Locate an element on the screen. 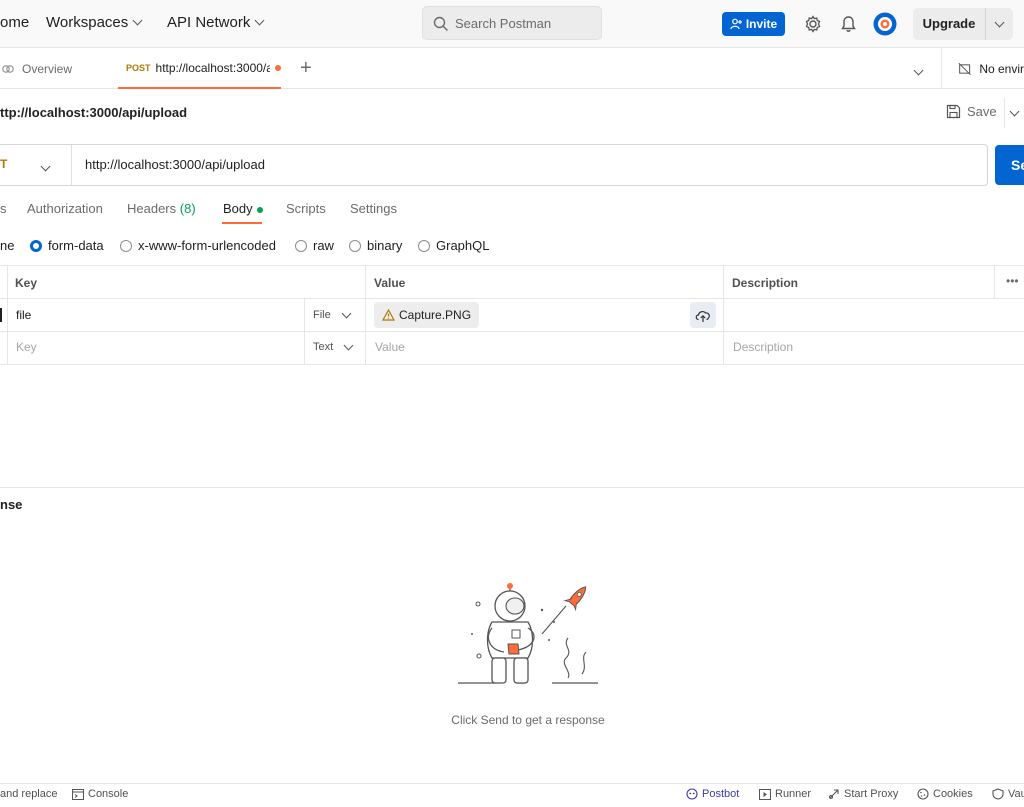  find-replace-button: and replace is located at coordinates (29, 794).